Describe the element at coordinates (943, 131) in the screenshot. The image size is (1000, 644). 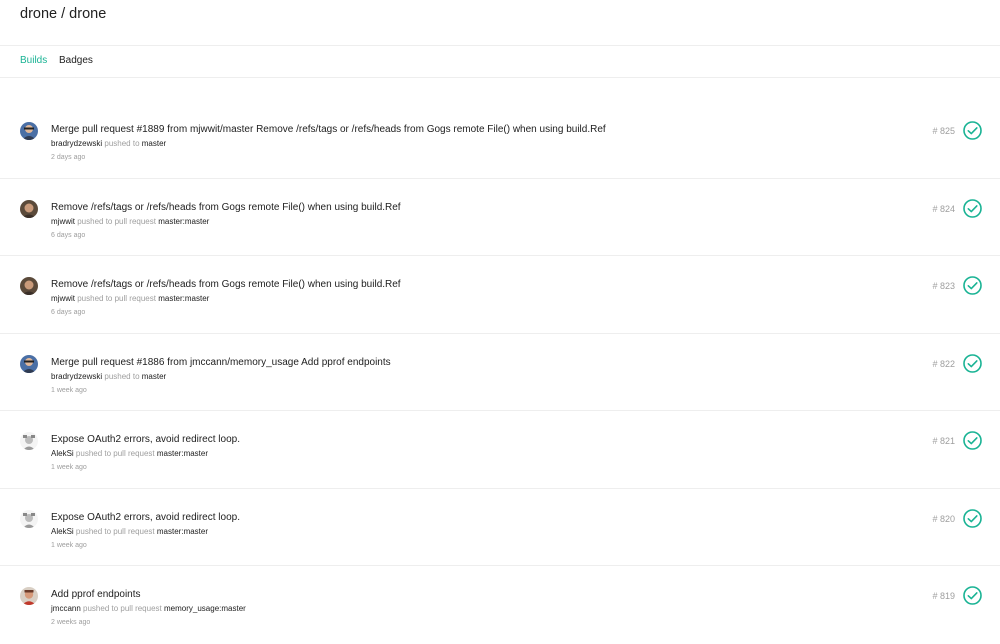
I see `build-number: # 825` at that location.